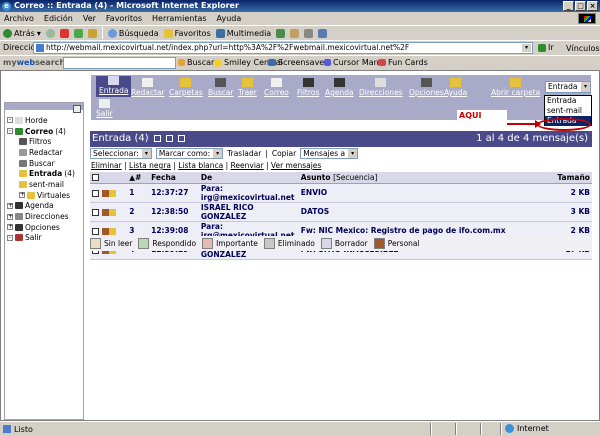 Image resolution: width=600 pixels, height=436 pixels. What do you see at coordinates (426, 87) in the screenshot?
I see `nav-opciones: Opciones` at bounding box center [426, 87].